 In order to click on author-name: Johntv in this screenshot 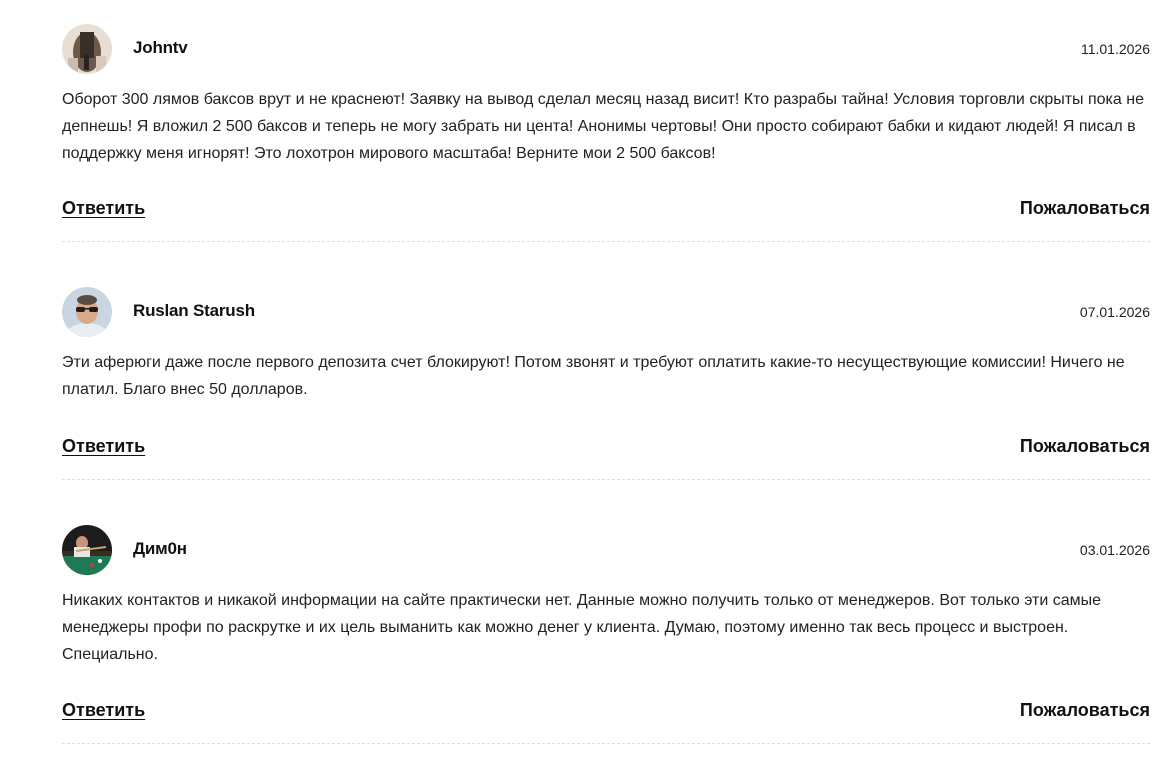, I will do `click(160, 47)`.